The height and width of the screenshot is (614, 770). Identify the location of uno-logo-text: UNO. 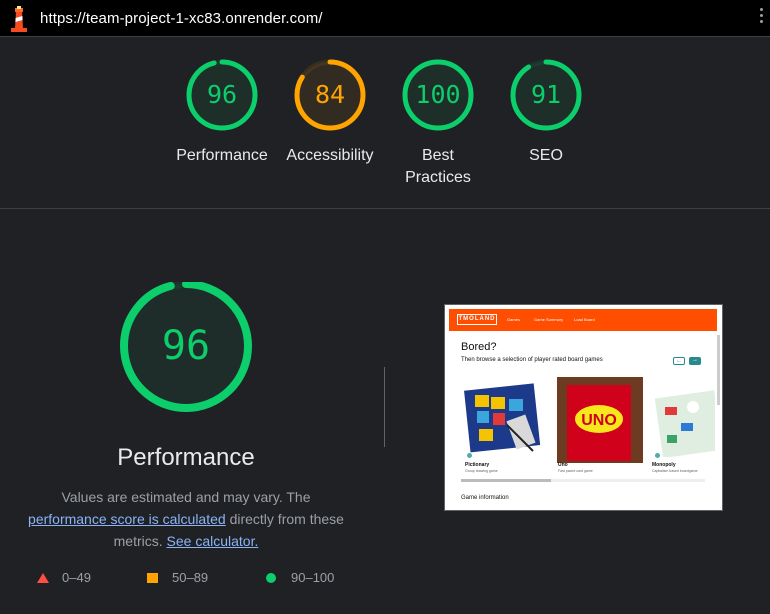
(599, 420).